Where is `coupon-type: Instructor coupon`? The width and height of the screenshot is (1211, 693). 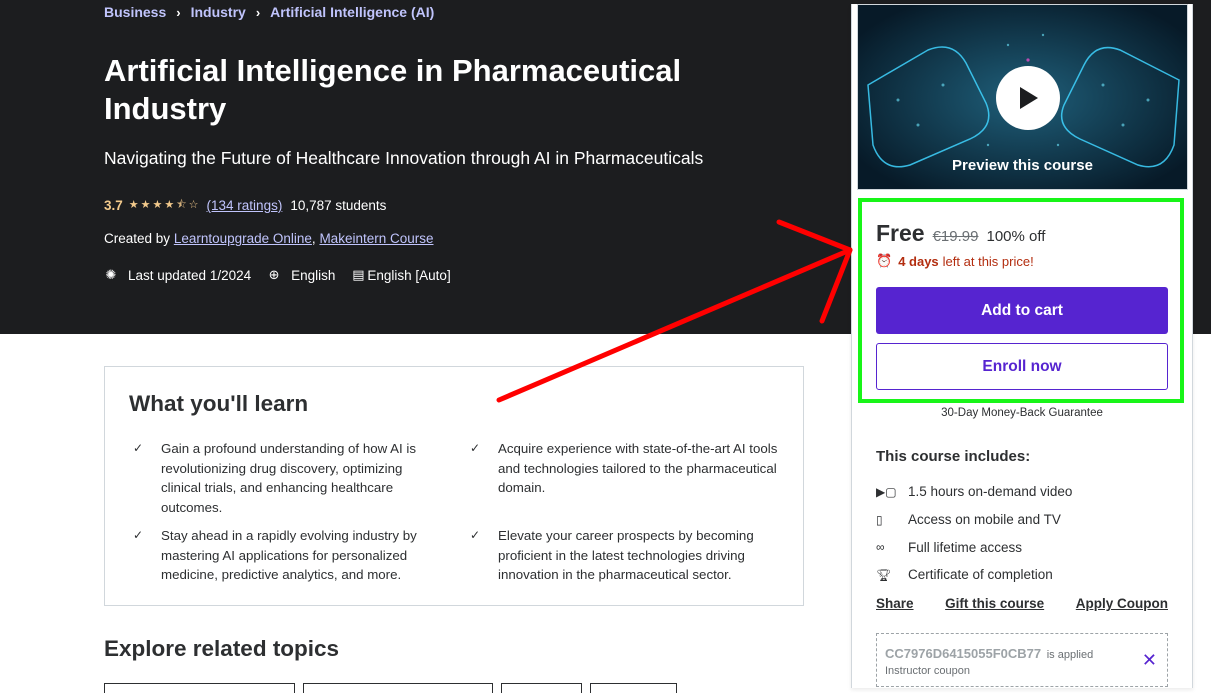
coupon-type: Instructor coupon is located at coordinates (927, 671).